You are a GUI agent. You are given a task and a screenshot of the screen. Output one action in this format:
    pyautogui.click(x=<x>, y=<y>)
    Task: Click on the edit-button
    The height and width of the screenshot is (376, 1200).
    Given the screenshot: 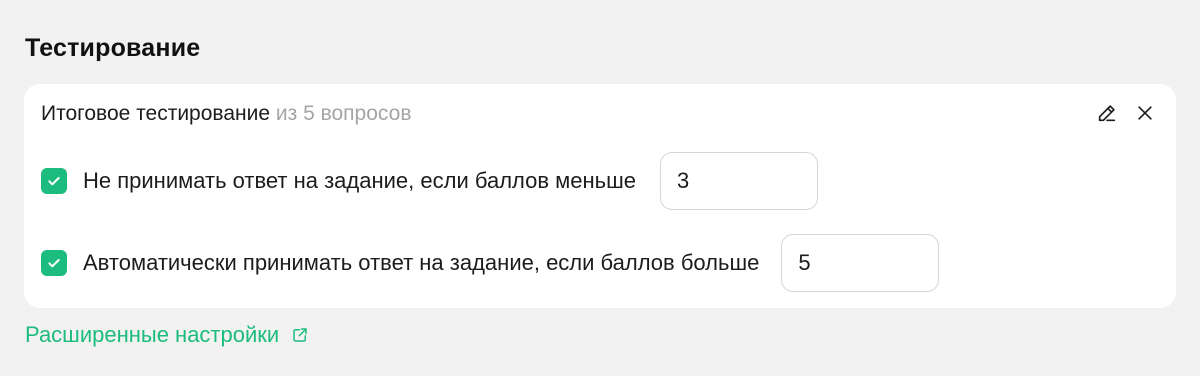 What is the action you would take?
    pyautogui.click(x=1107, y=113)
    